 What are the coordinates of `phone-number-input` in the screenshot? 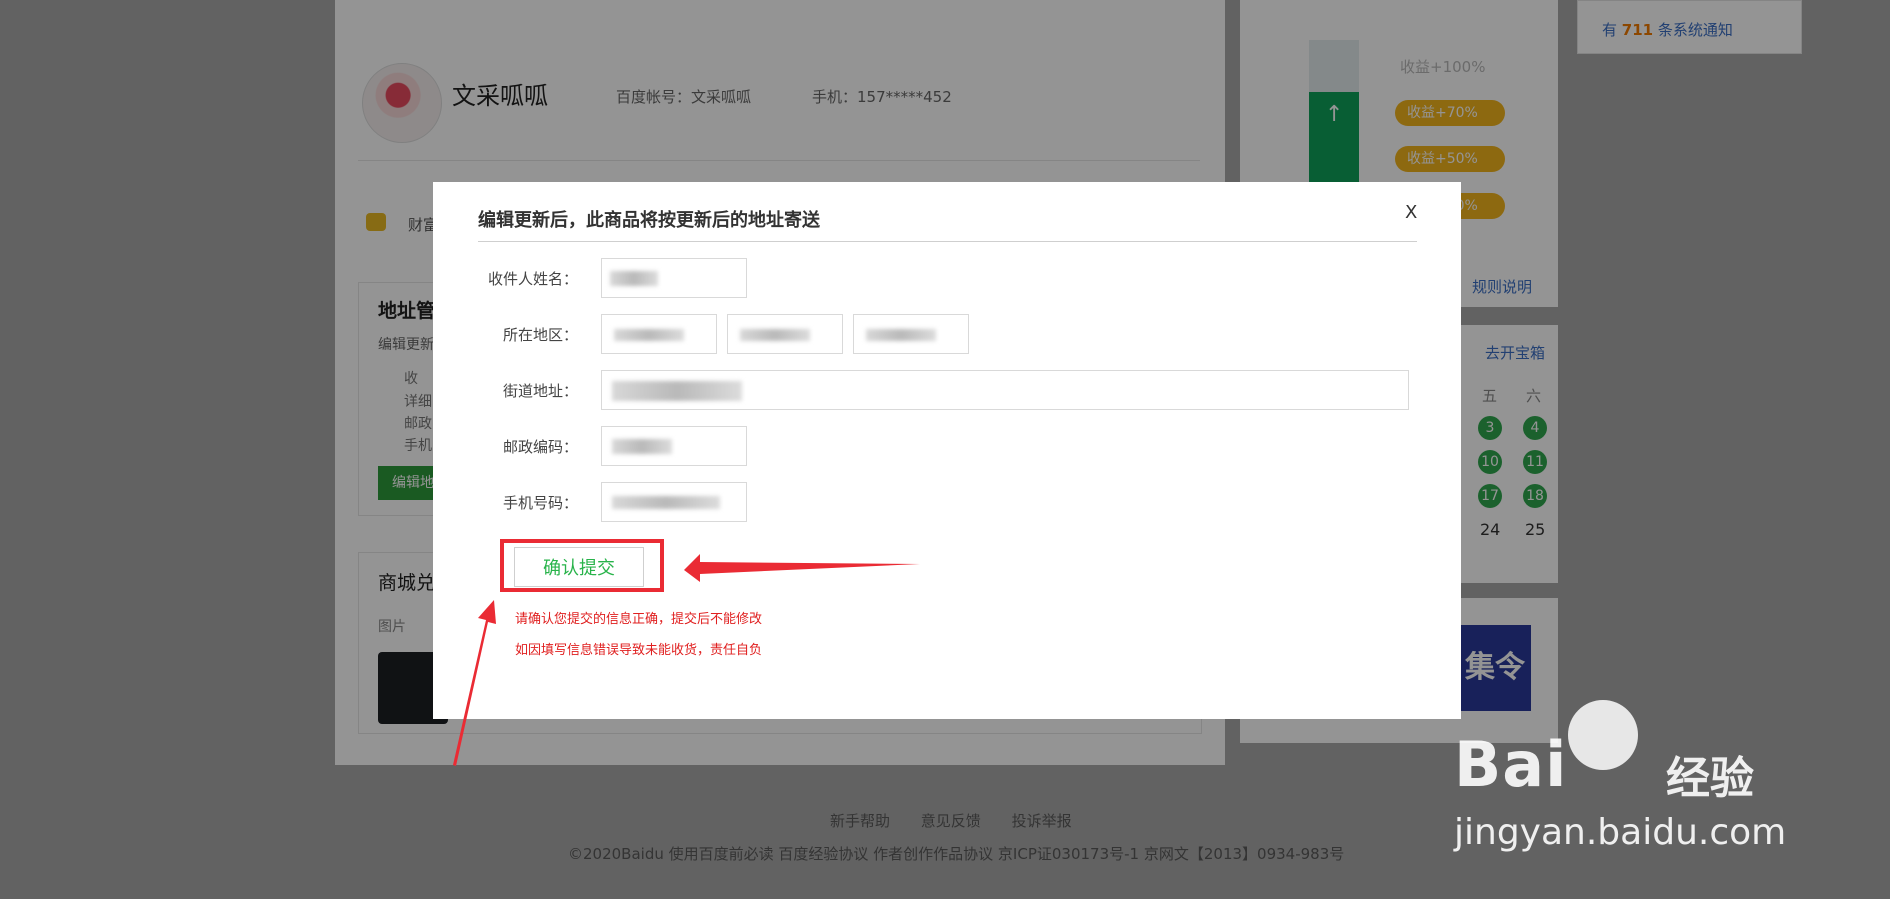 It's located at (674, 502).